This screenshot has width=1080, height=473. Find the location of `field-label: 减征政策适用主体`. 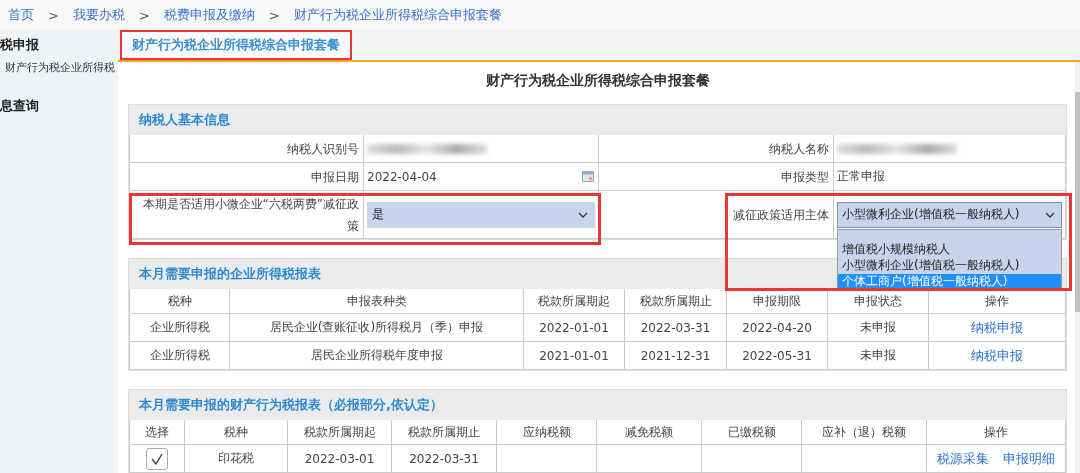

field-label: 减征政策适用主体 is located at coordinates (716, 215).